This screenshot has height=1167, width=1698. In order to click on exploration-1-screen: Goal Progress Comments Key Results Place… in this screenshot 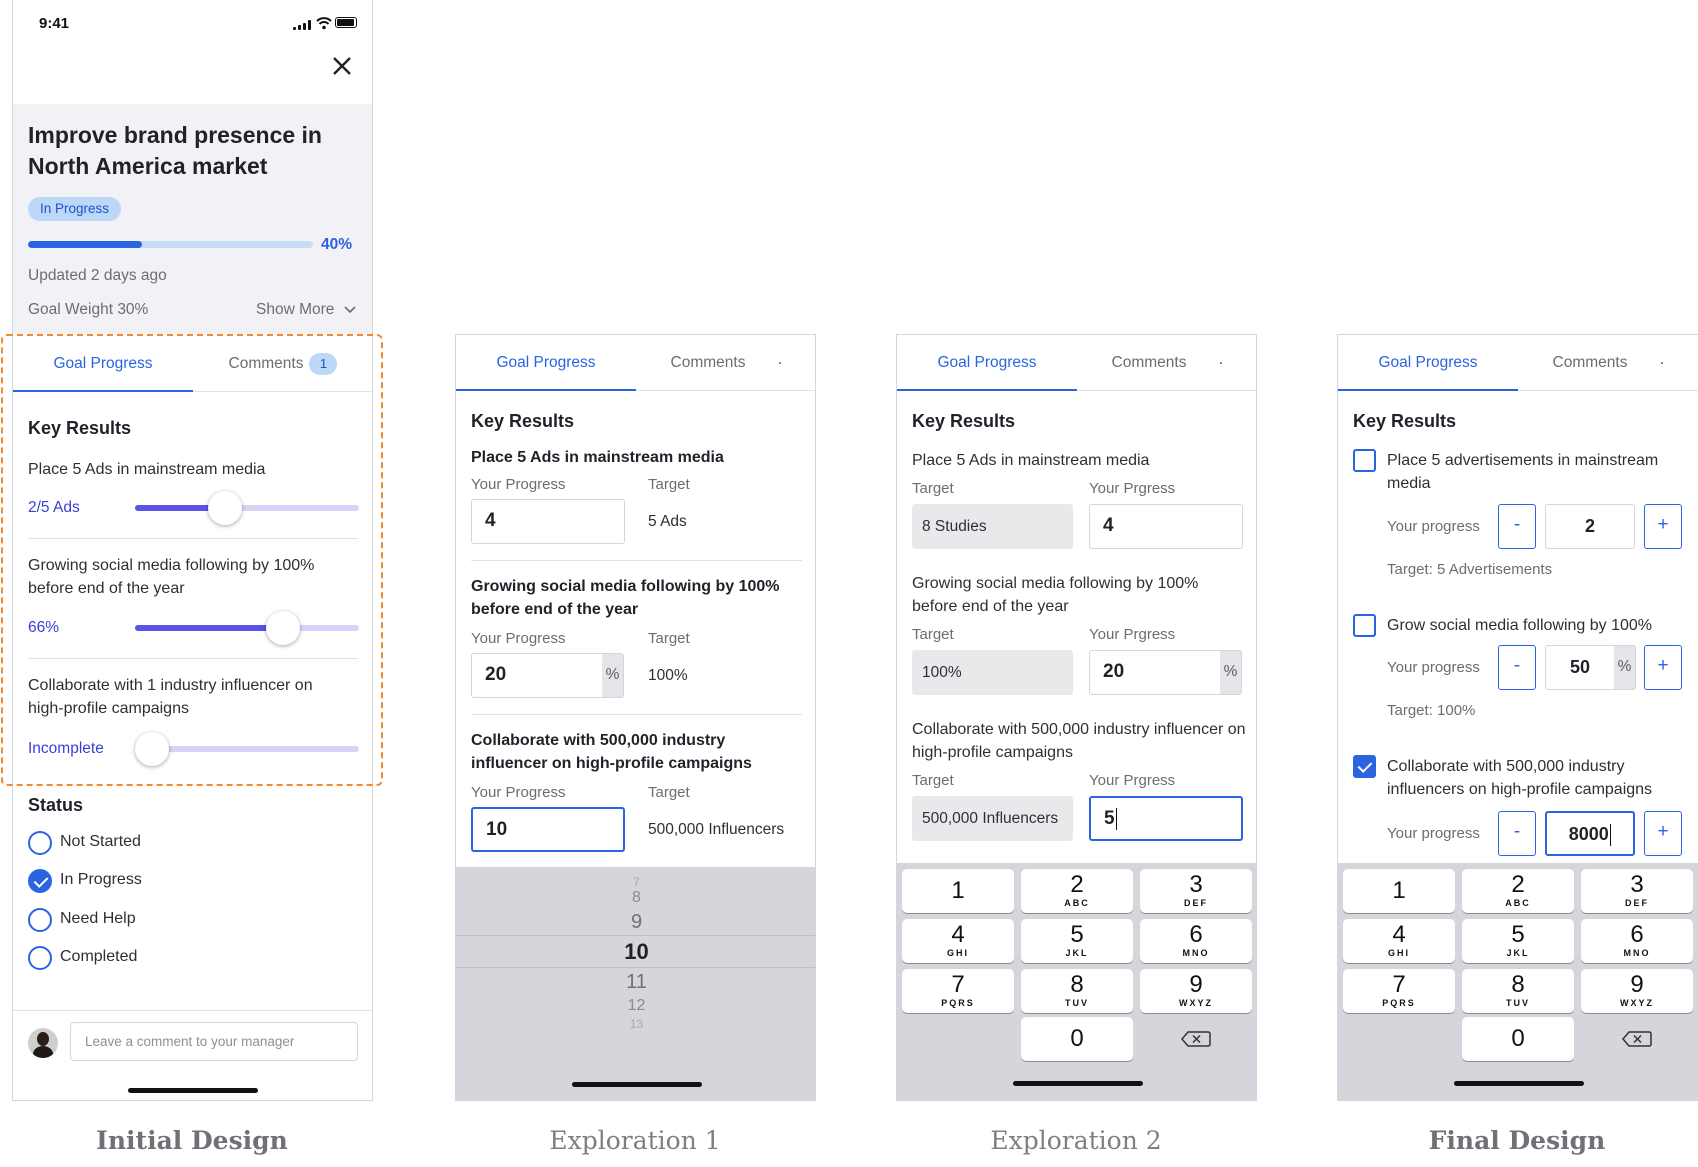, I will do `click(635, 717)`.